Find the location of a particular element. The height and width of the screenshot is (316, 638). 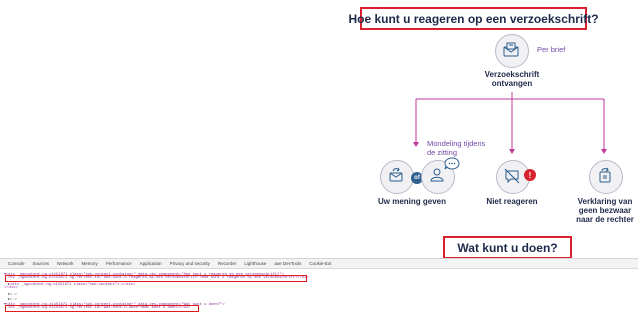

section-title: Wat kunt u doen? is located at coordinates (507, 247).